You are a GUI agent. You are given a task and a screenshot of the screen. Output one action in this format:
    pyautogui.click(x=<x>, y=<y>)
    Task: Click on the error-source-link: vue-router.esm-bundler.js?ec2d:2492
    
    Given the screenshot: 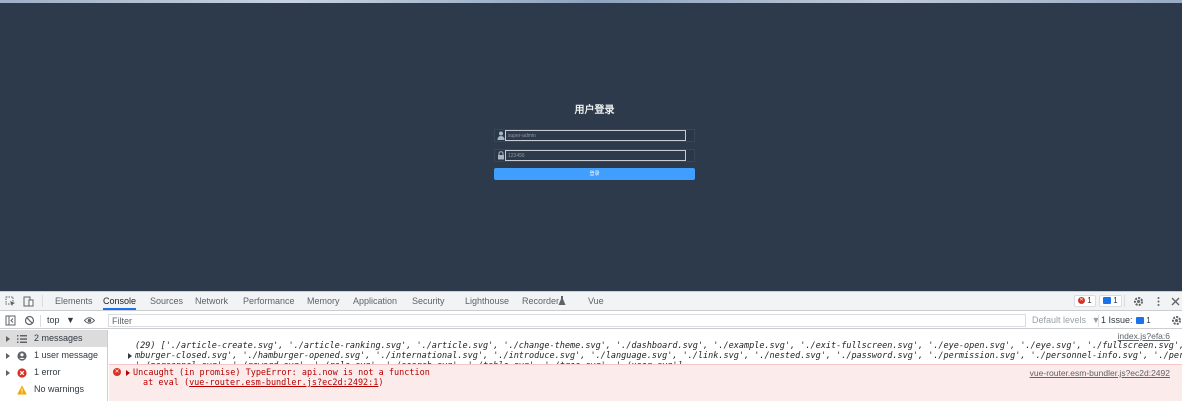 What is the action you would take?
    pyautogui.click(x=1100, y=373)
    